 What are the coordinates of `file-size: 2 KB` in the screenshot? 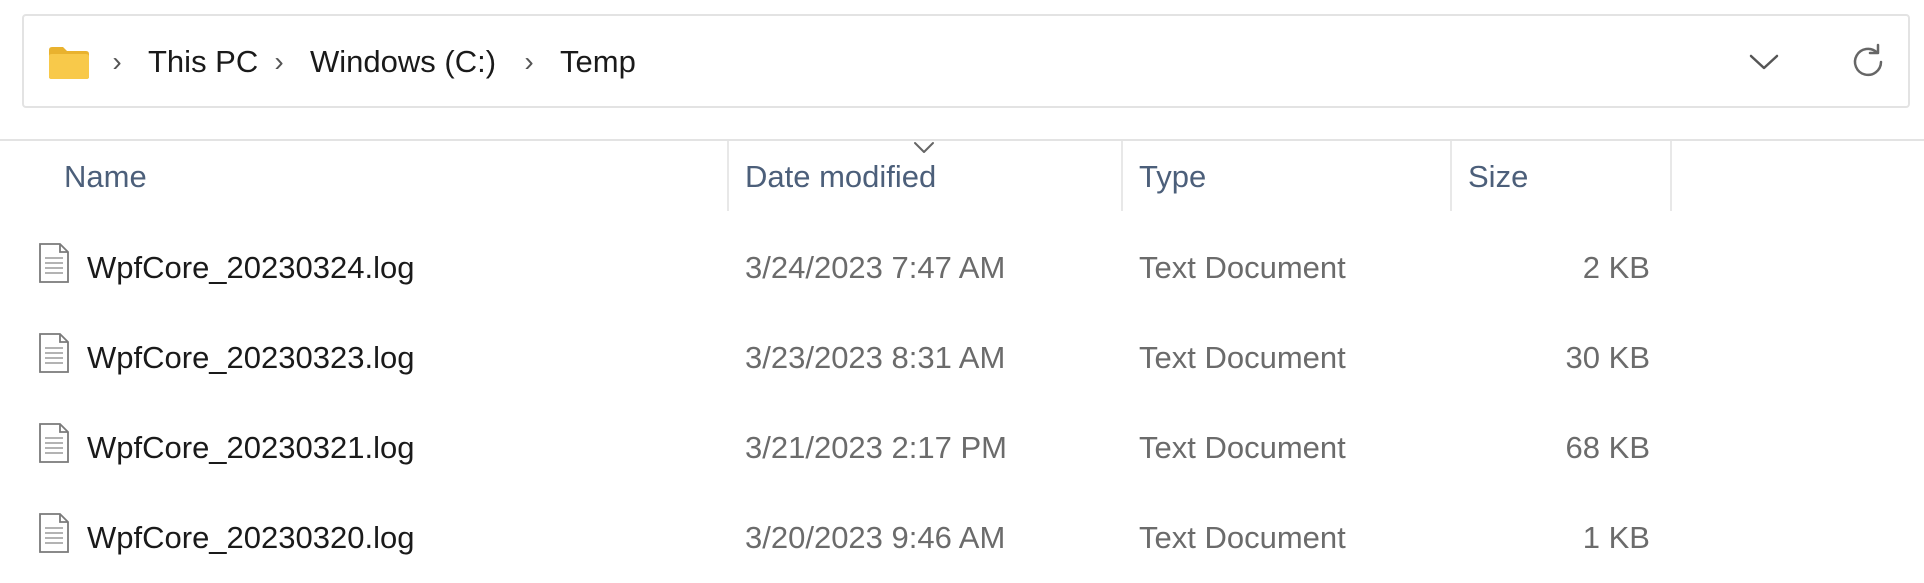 It's located at (1616, 267).